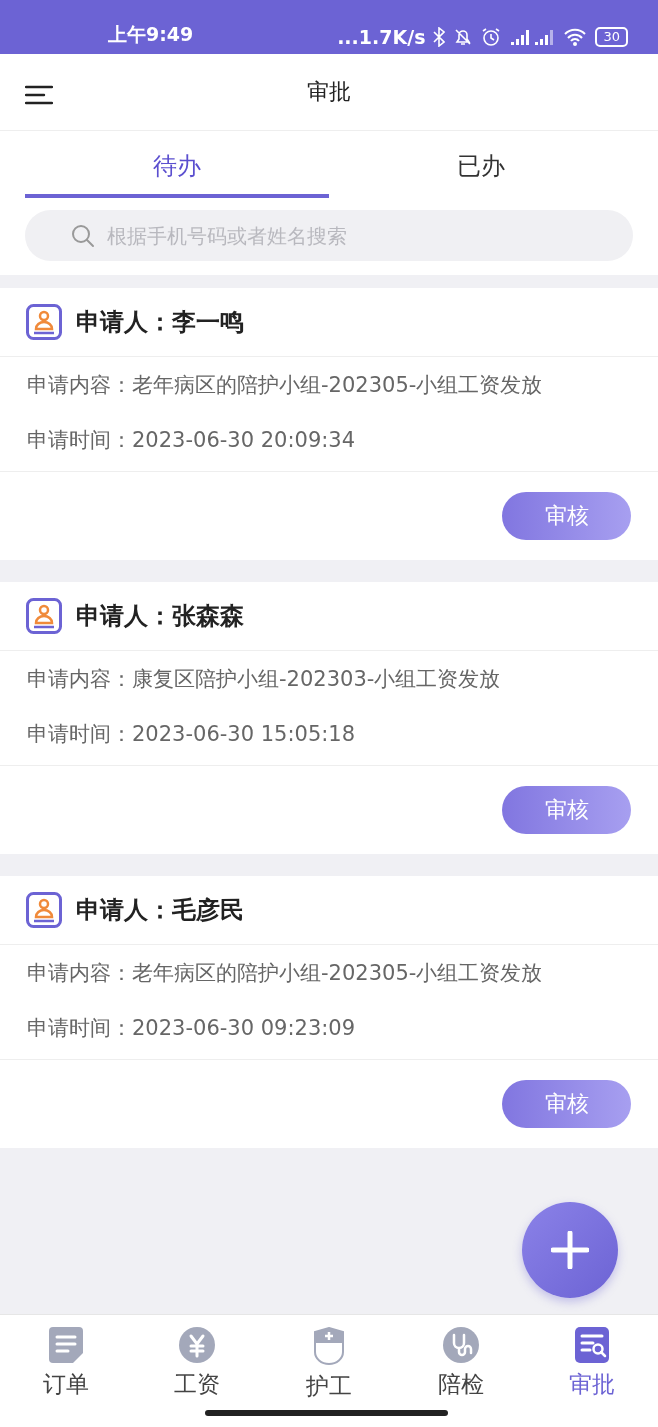 The width and height of the screenshot is (658, 1427). I want to click on request-time: 申请时间：2023-06-30 09:23:09, so click(192, 1028).